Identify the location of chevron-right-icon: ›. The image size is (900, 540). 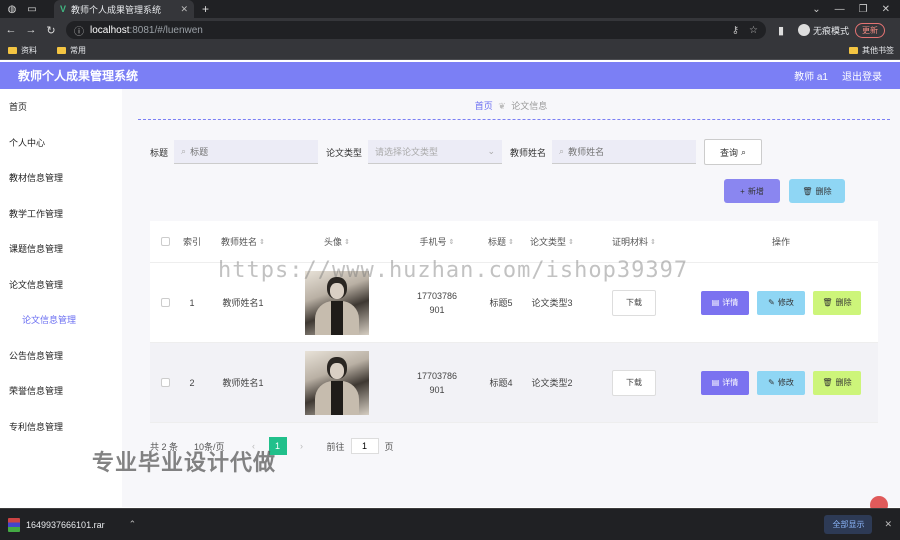
(302, 446).